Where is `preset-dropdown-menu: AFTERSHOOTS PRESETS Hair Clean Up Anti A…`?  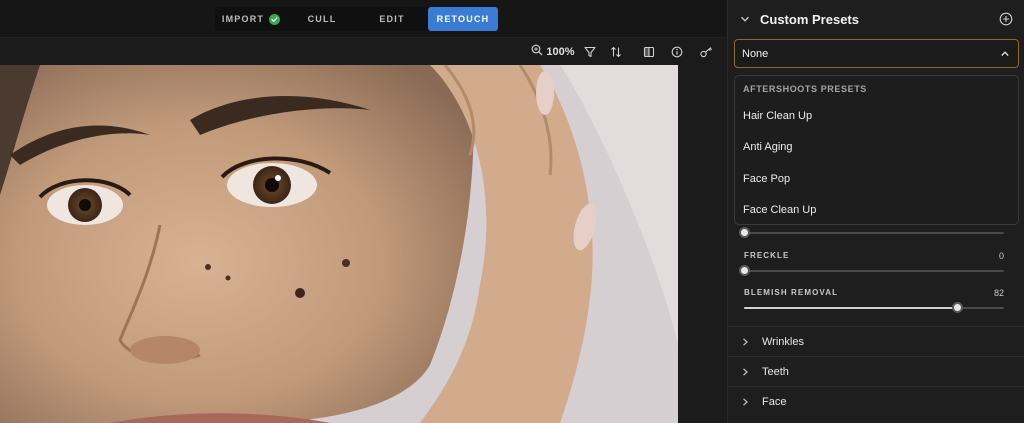
preset-dropdown-menu: AFTERSHOOTS PRESETS Hair Clean Up Anti A… is located at coordinates (876, 150).